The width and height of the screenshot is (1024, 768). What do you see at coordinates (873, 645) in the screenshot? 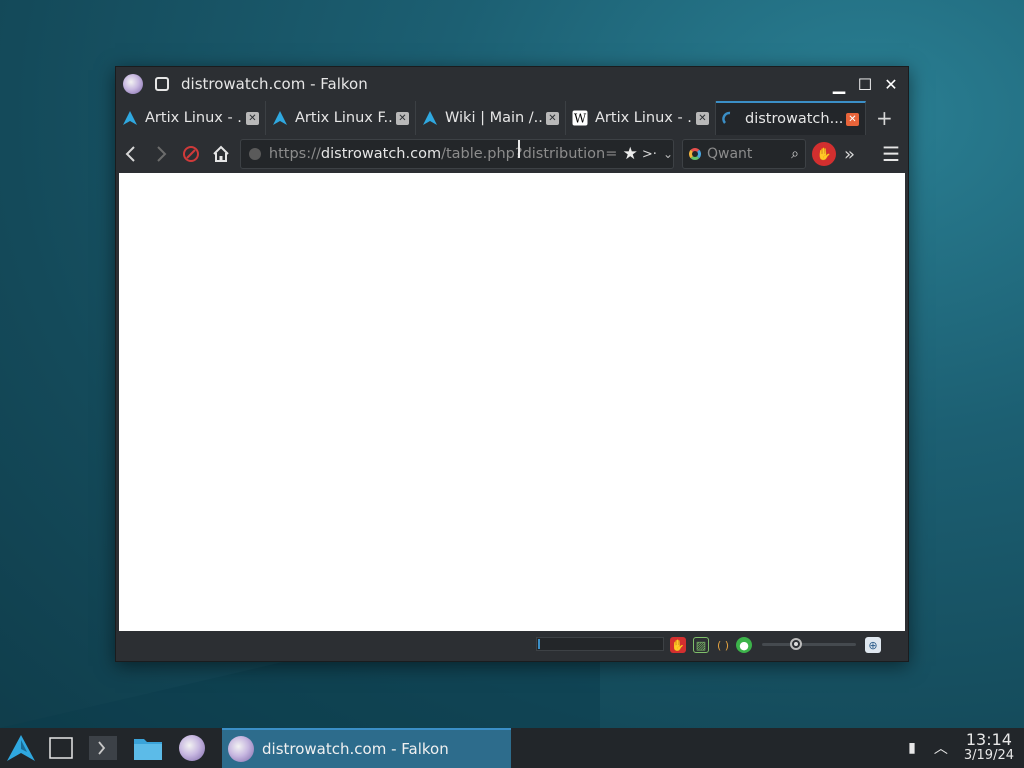
I see `zoom-reset-icon: ⊕` at bounding box center [873, 645].